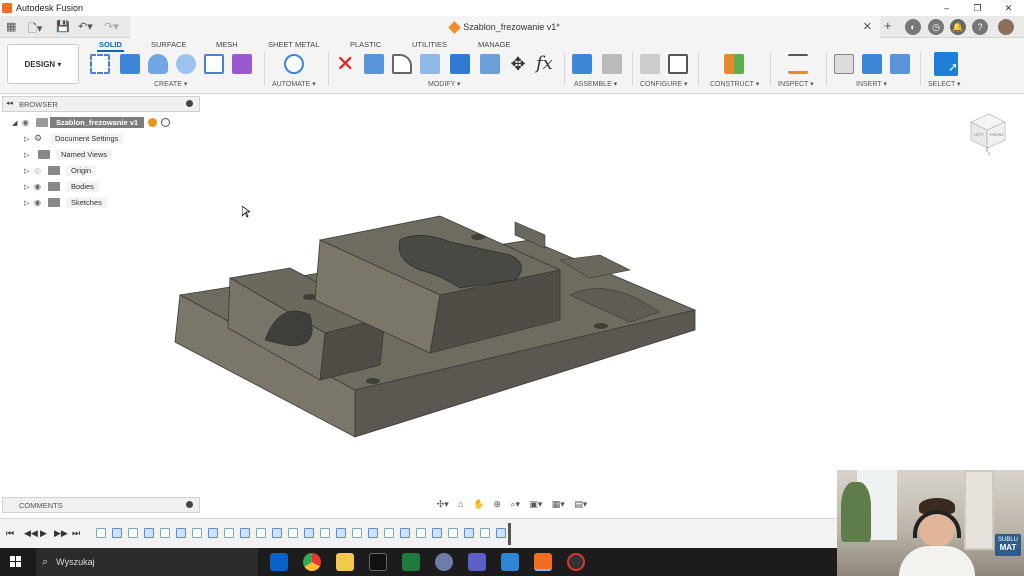  I want to click on delete-icon: ✕, so click(346, 64).